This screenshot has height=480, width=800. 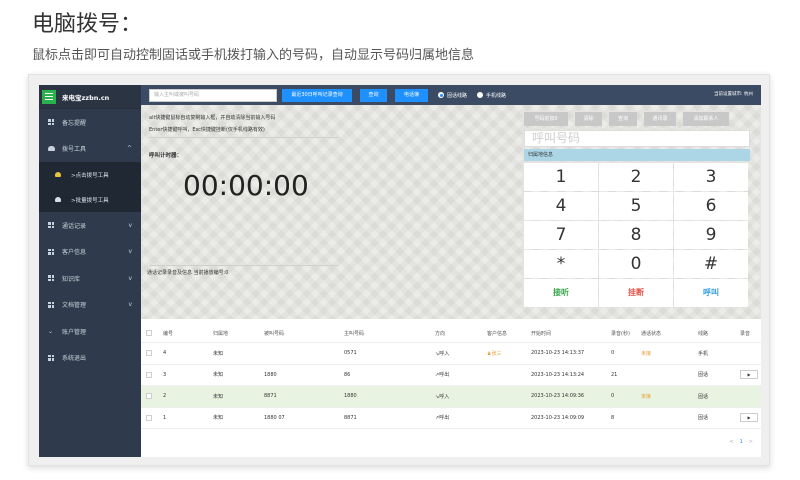 I want to click on hangup-button: 挂断, so click(x=636, y=293).